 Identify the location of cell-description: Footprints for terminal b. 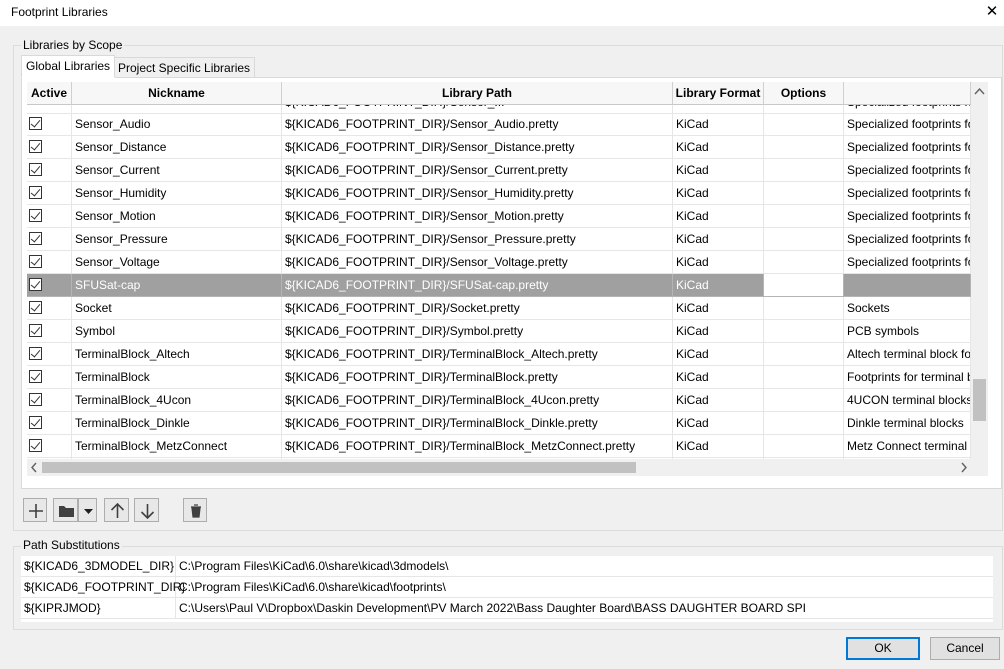
(907, 377).